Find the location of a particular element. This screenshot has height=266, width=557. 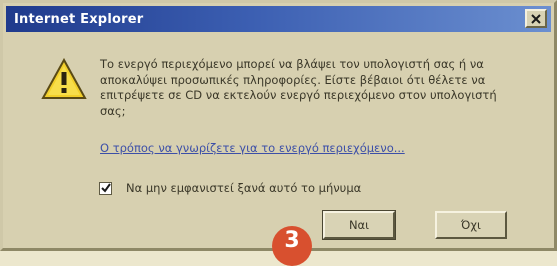

dont-show-again-checkbox is located at coordinates (105, 188).